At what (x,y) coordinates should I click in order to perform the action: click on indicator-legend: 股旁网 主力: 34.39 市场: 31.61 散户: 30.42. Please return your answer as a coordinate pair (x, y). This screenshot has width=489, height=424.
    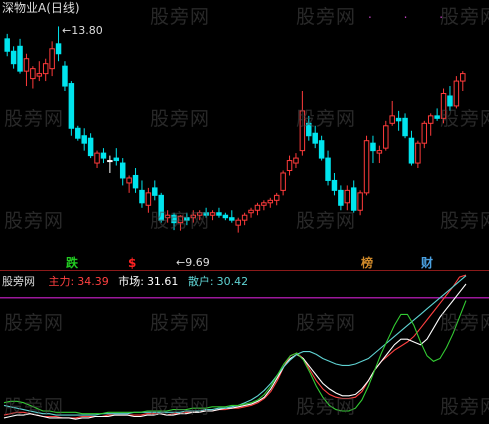
    Looking at the image, I should click on (125, 280).